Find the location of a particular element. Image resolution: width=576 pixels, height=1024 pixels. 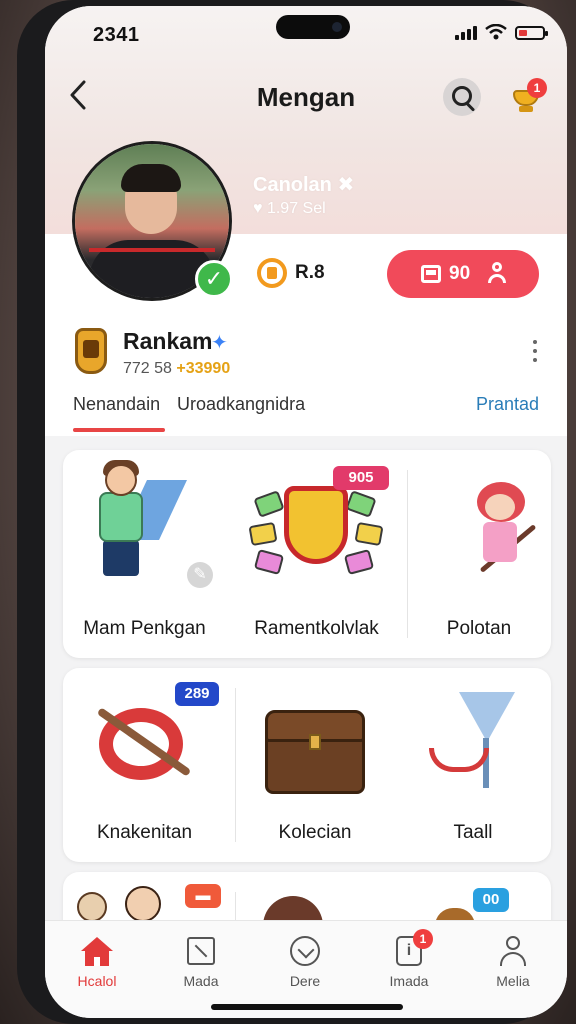

star-icon: ✦ is located at coordinates (219, 343).